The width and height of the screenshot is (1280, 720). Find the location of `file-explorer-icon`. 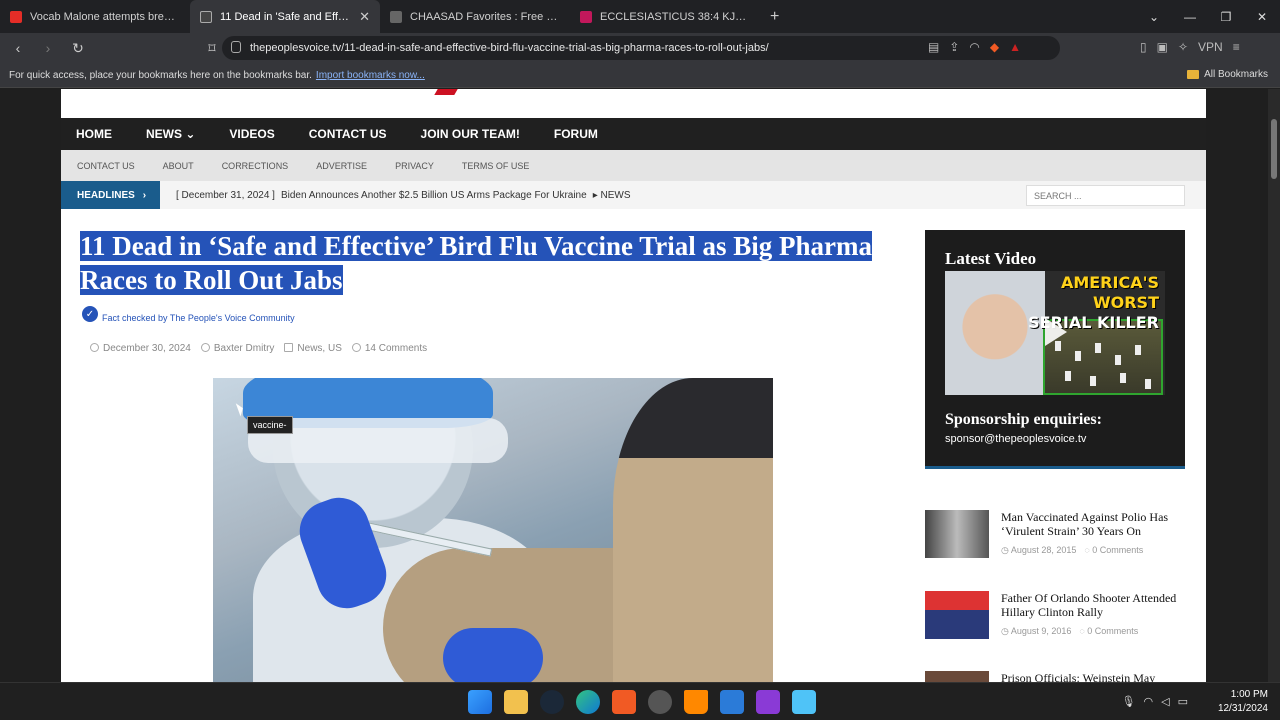

file-explorer-icon is located at coordinates (516, 702).